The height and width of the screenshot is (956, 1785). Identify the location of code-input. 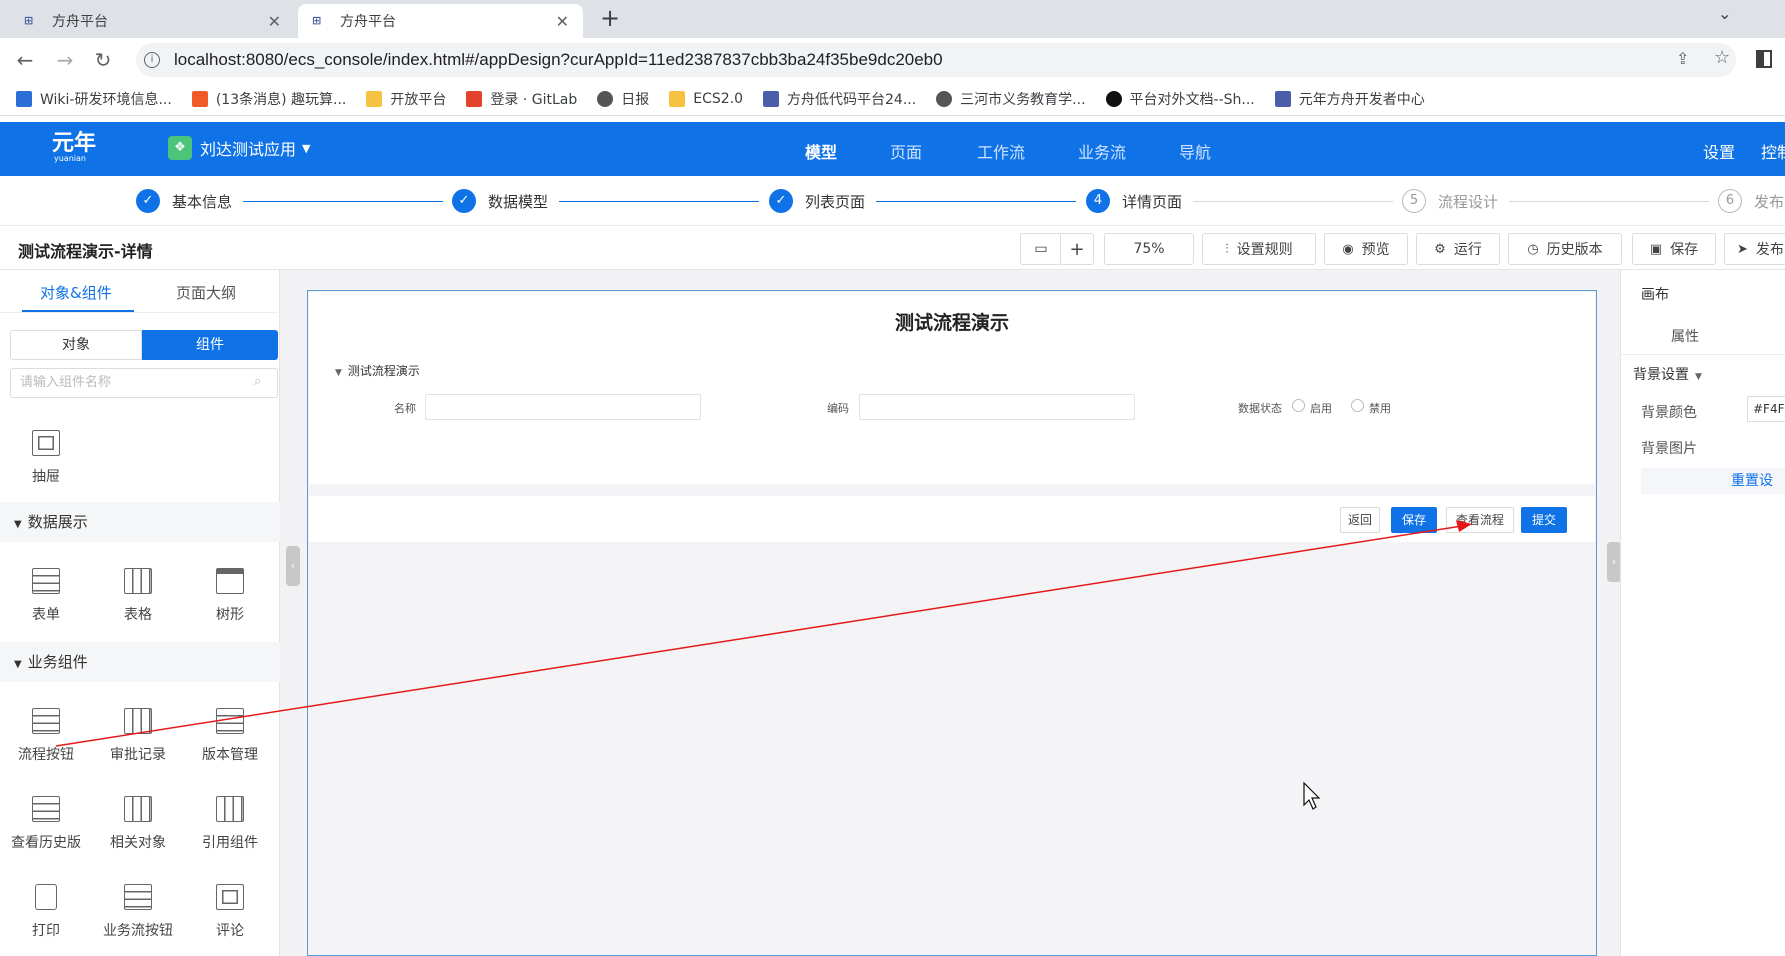
(997, 407).